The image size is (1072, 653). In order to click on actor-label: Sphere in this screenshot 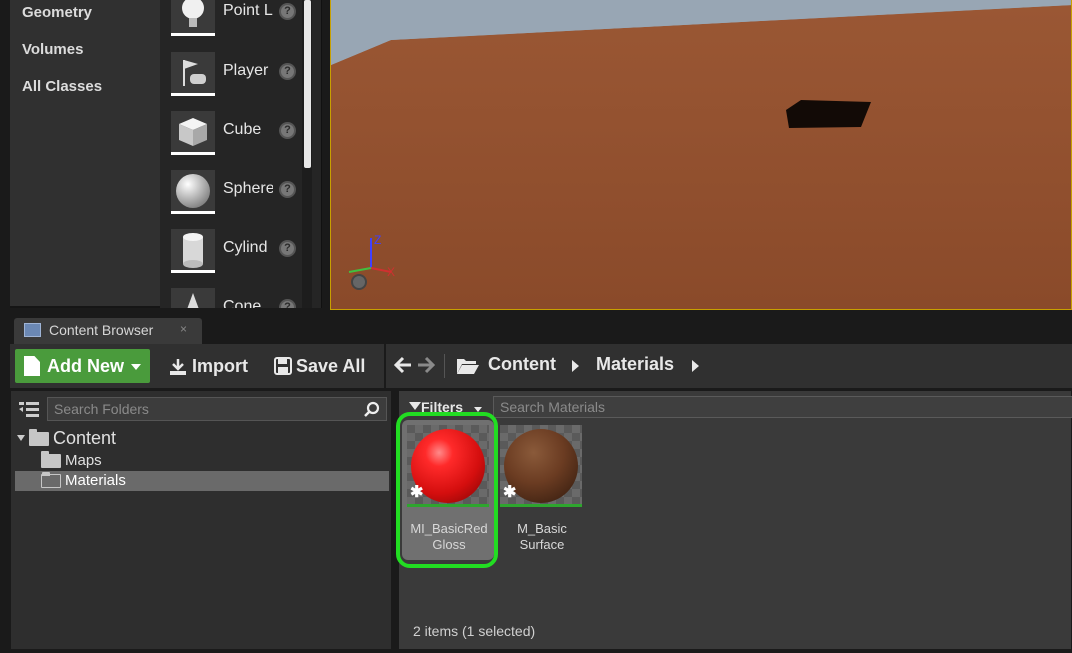, I will do `click(248, 188)`.